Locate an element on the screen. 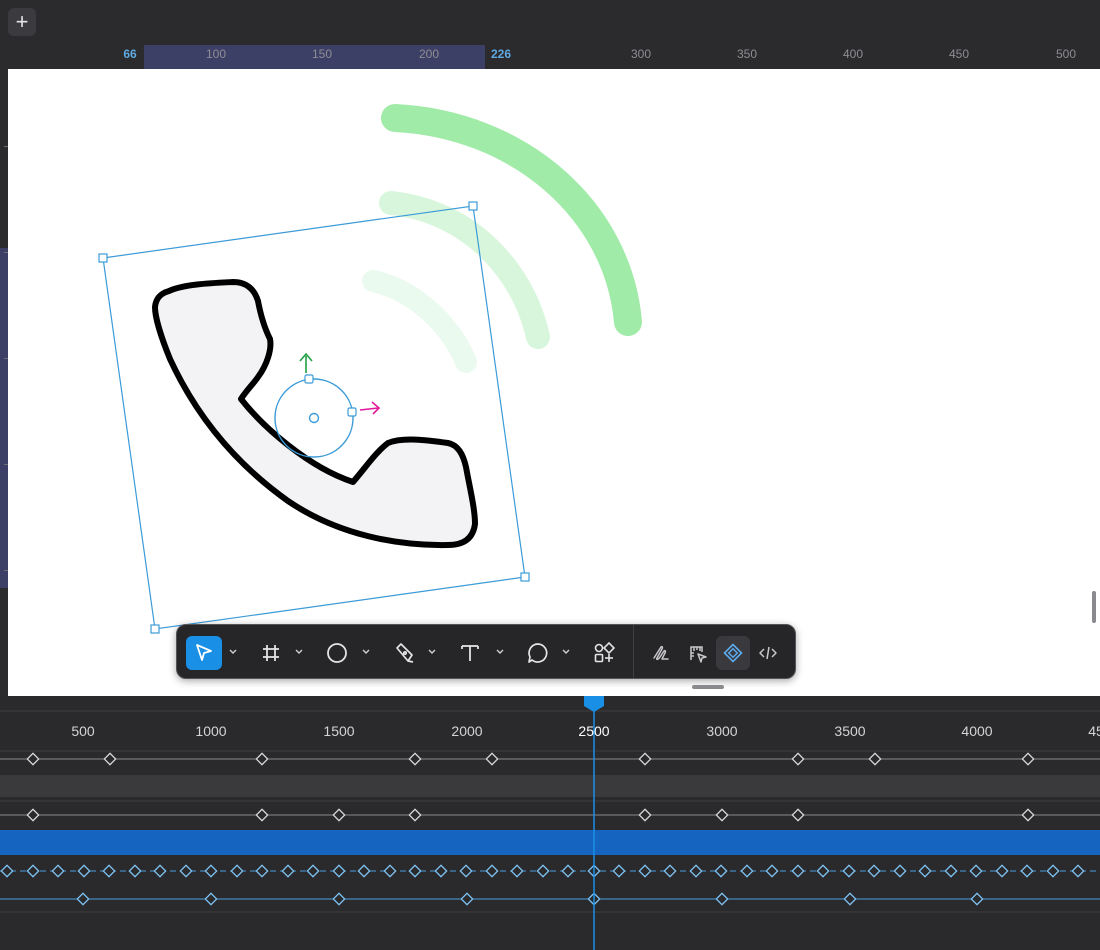 Image resolution: width=1100 pixels, height=950 pixels. animate-mode-button is located at coordinates (733, 653).